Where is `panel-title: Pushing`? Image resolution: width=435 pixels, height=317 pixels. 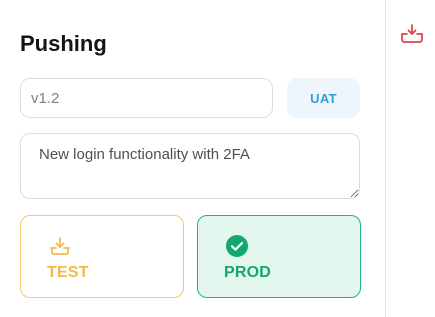 panel-title: Pushing is located at coordinates (63, 43).